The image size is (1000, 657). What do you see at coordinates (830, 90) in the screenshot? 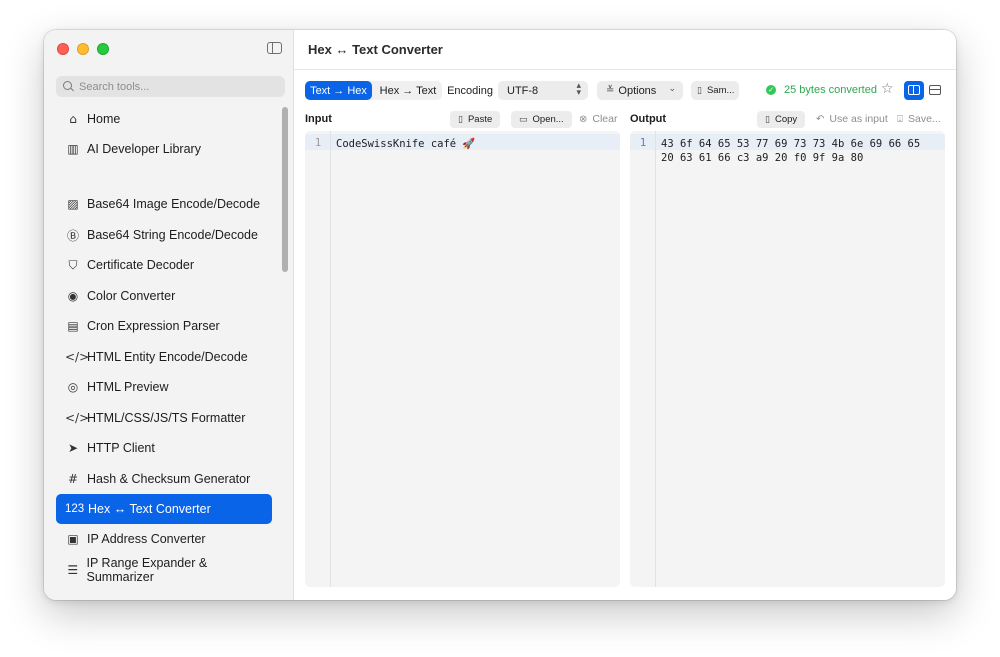
I see `status-text: 25 bytes converted` at bounding box center [830, 90].